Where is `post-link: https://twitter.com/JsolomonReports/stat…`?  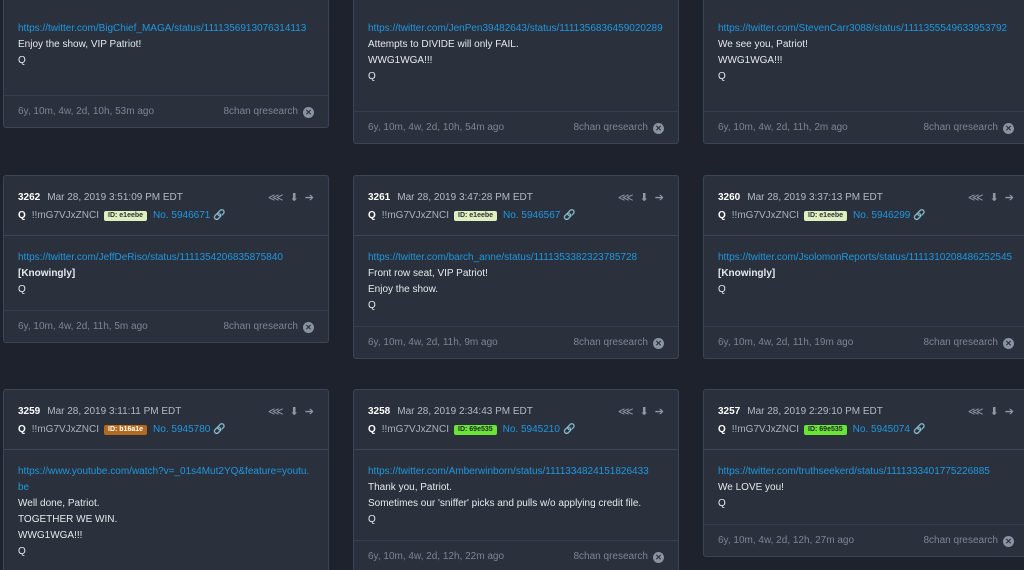 post-link: https://twitter.com/JsolomonReports/stat… is located at coordinates (866, 258).